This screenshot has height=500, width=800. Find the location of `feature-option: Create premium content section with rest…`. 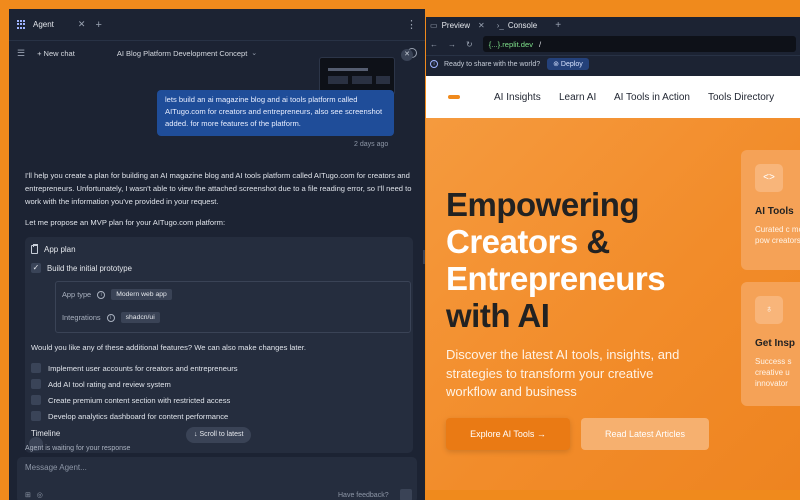

feature-option: Create premium content section with rest… is located at coordinates (130, 400).